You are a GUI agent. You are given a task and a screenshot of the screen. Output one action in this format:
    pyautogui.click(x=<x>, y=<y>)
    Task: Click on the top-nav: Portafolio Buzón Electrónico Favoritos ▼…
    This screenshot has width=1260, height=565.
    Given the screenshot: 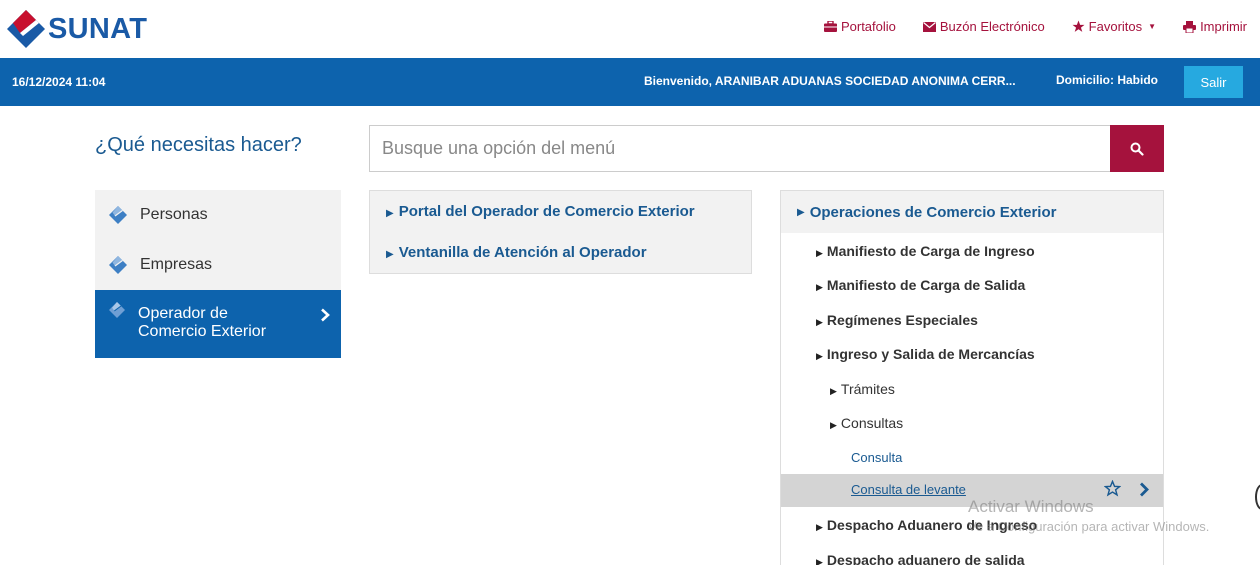 What is the action you would take?
    pyautogui.click(x=1022, y=26)
    